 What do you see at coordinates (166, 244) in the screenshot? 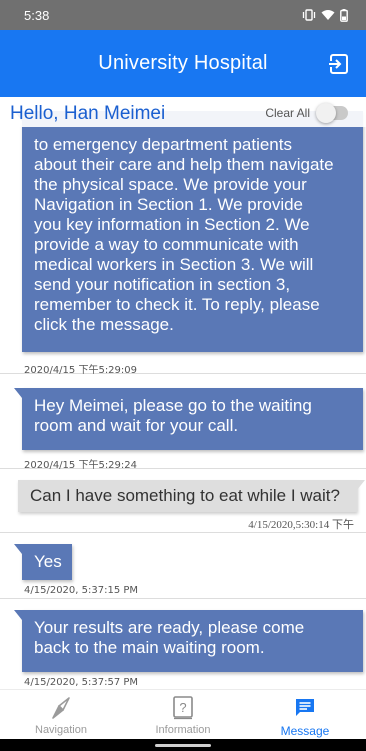
I see `message-line: provide a way to communicate with` at bounding box center [166, 244].